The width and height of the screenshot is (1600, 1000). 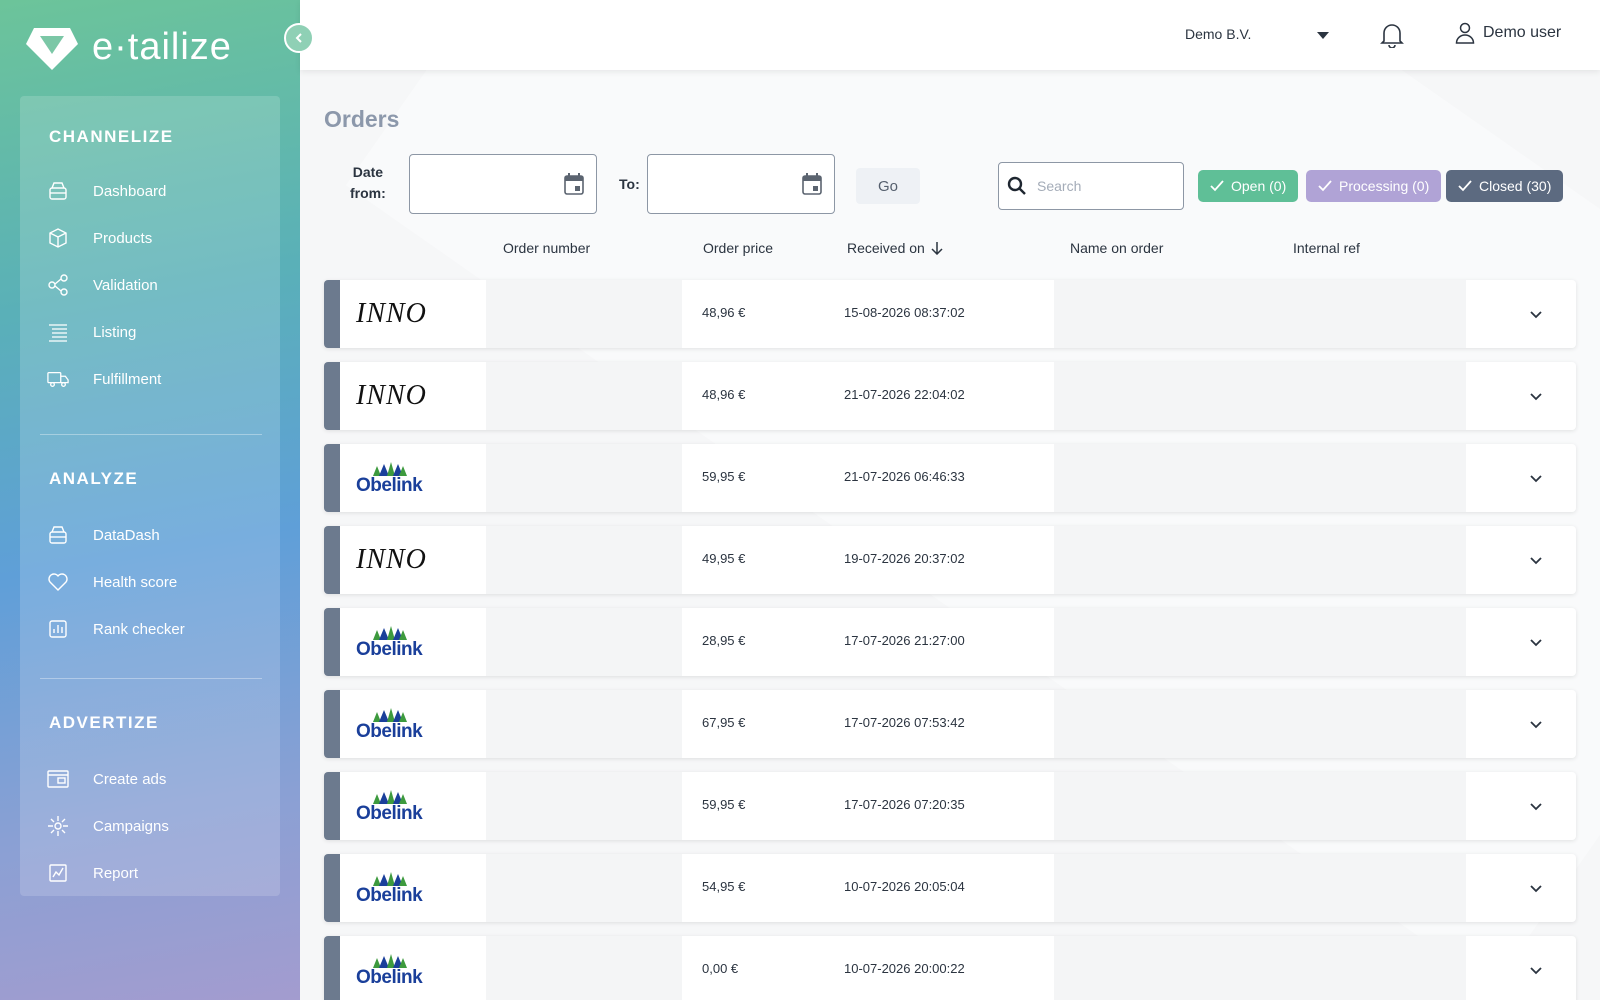 I want to click on obelink-trees-icon, so click(x=390, y=632).